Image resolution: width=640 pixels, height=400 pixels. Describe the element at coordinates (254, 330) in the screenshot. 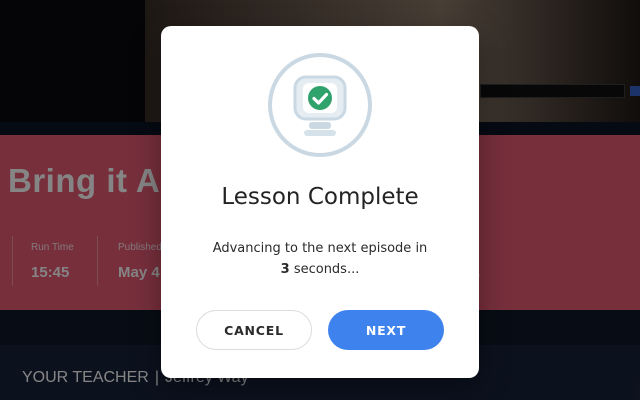

I see `cancel-button: CANCEL` at that location.